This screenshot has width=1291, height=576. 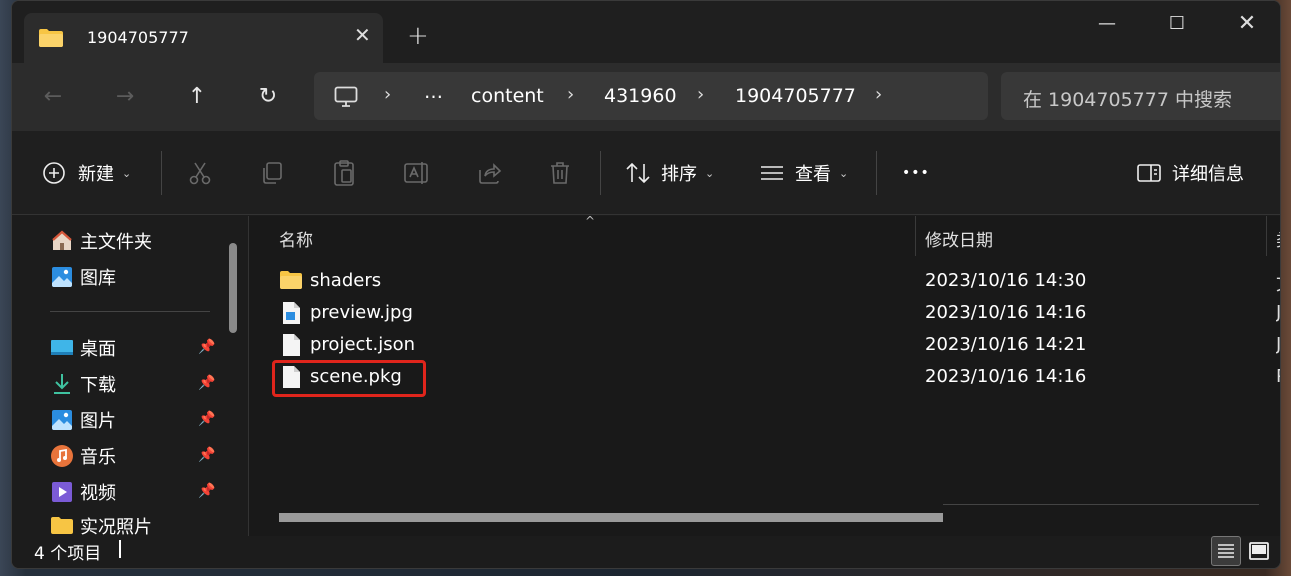 What do you see at coordinates (296, 238) in the screenshot?
I see `column-header-name: 名称` at bounding box center [296, 238].